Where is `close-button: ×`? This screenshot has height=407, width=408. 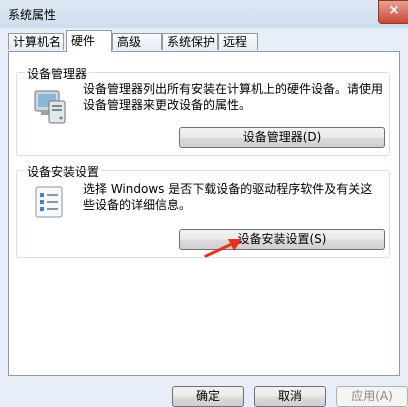
close-button: × is located at coordinates (393, 12).